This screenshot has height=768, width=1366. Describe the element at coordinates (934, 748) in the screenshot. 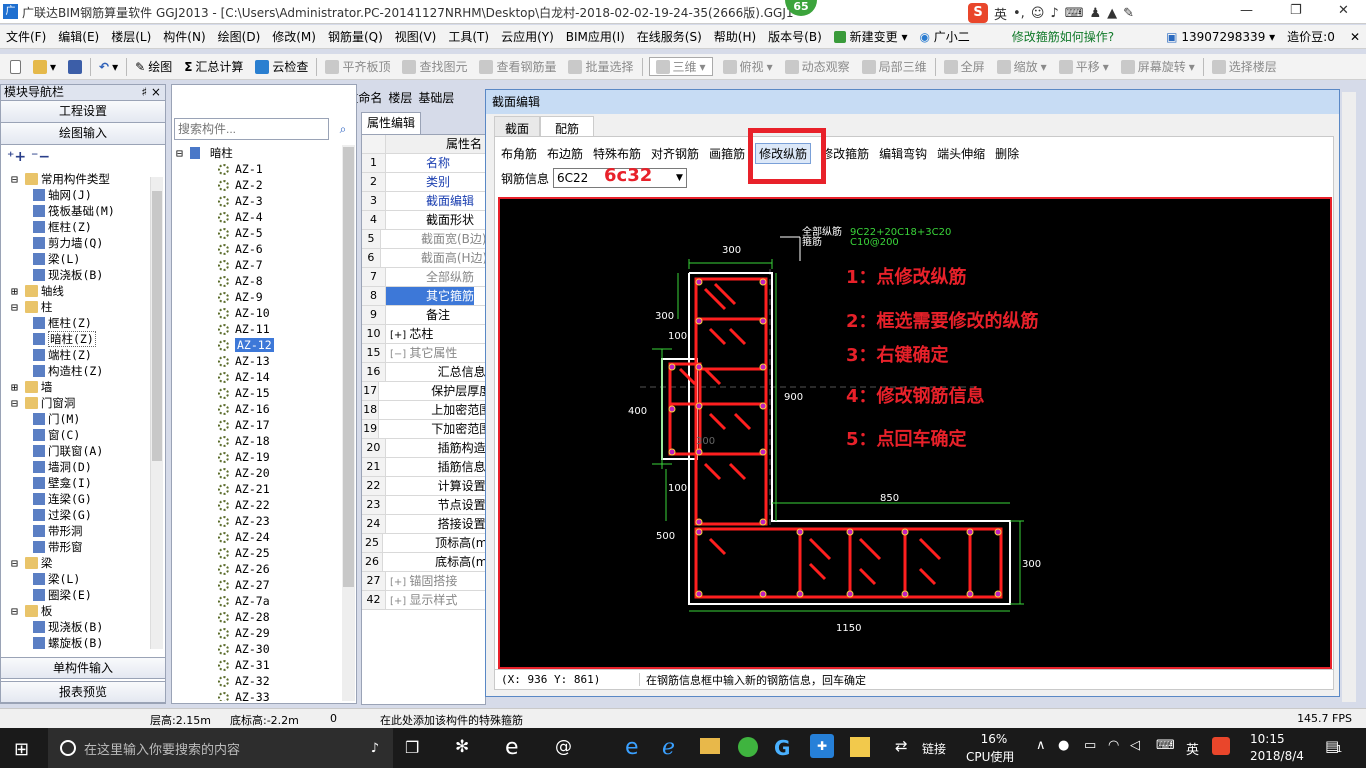

I see `network-label: 链接` at that location.